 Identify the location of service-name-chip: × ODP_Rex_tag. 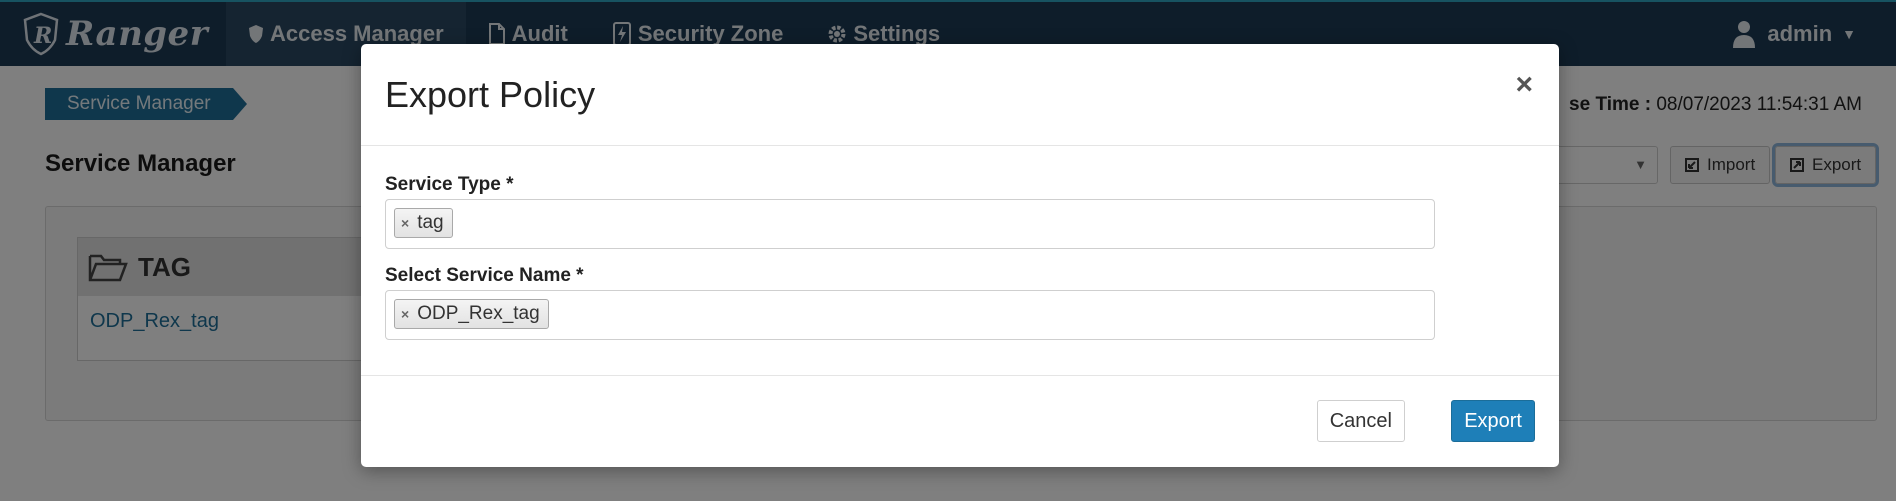
(471, 314).